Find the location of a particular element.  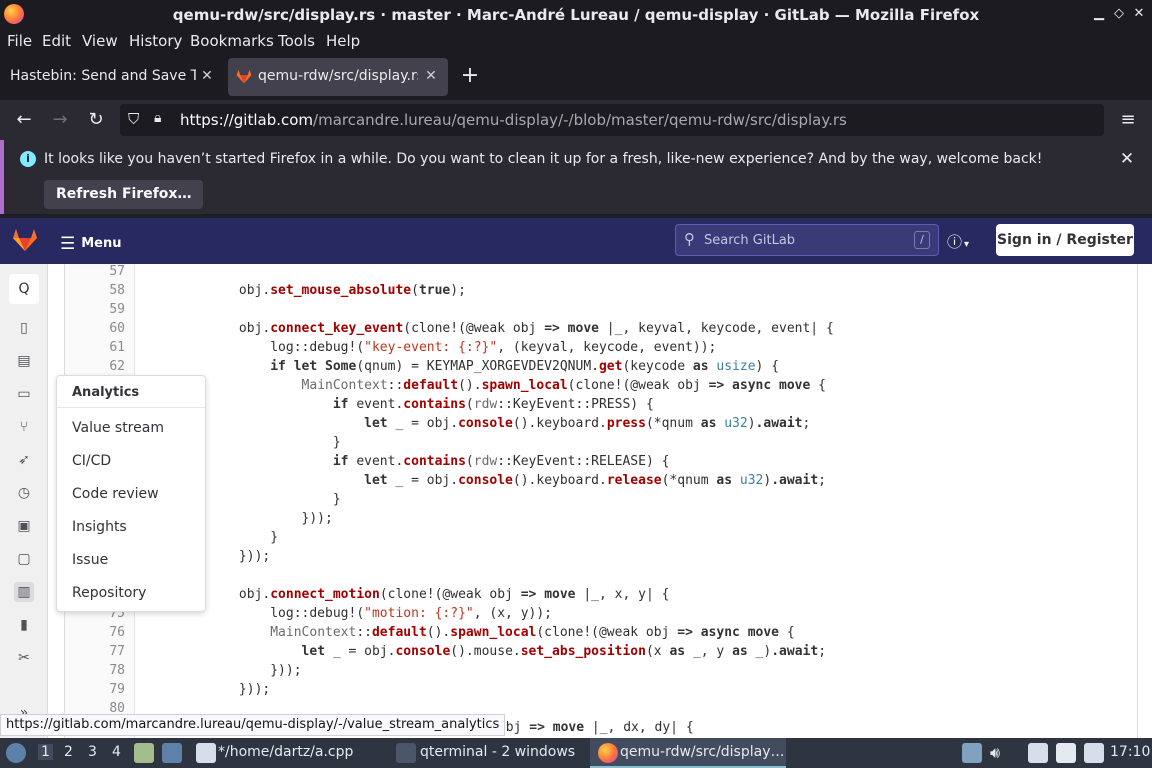

terminal-icon is located at coordinates (406, 753).